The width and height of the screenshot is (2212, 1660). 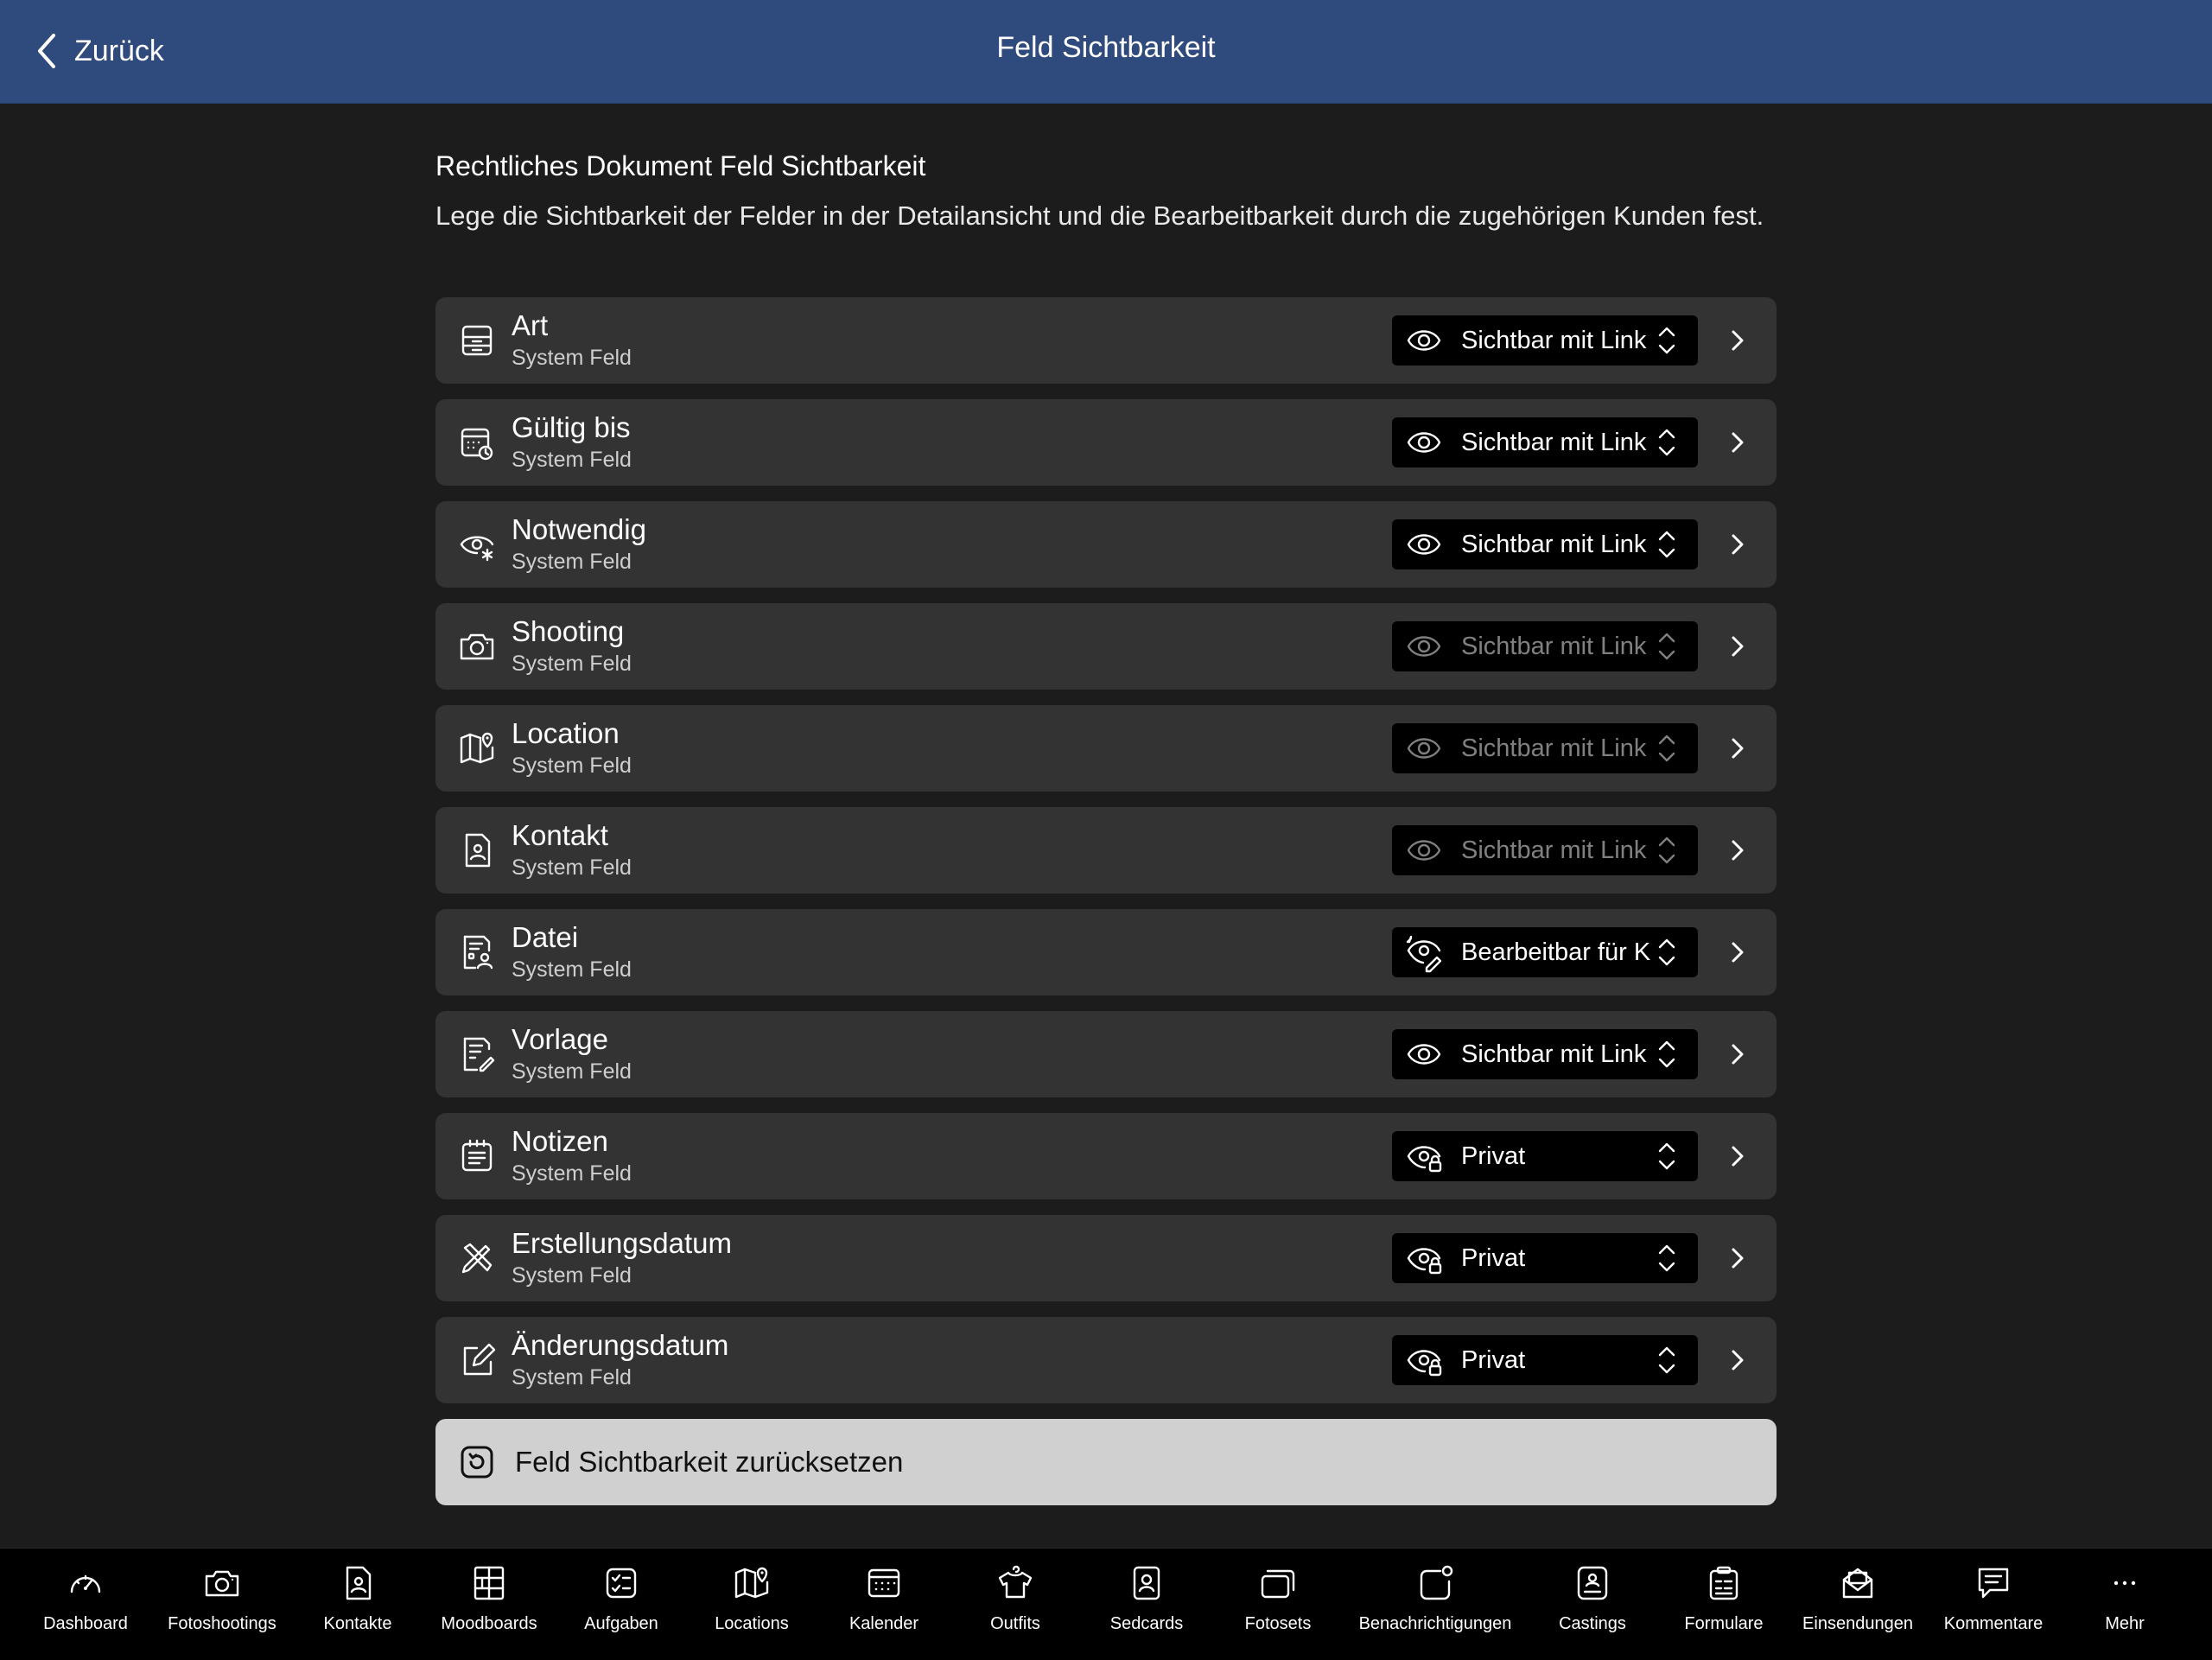 What do you see at coordinates (1146, 1583) in the screenshot?
I see `portrait-card-icon` at bounding box center [1146, 1583].